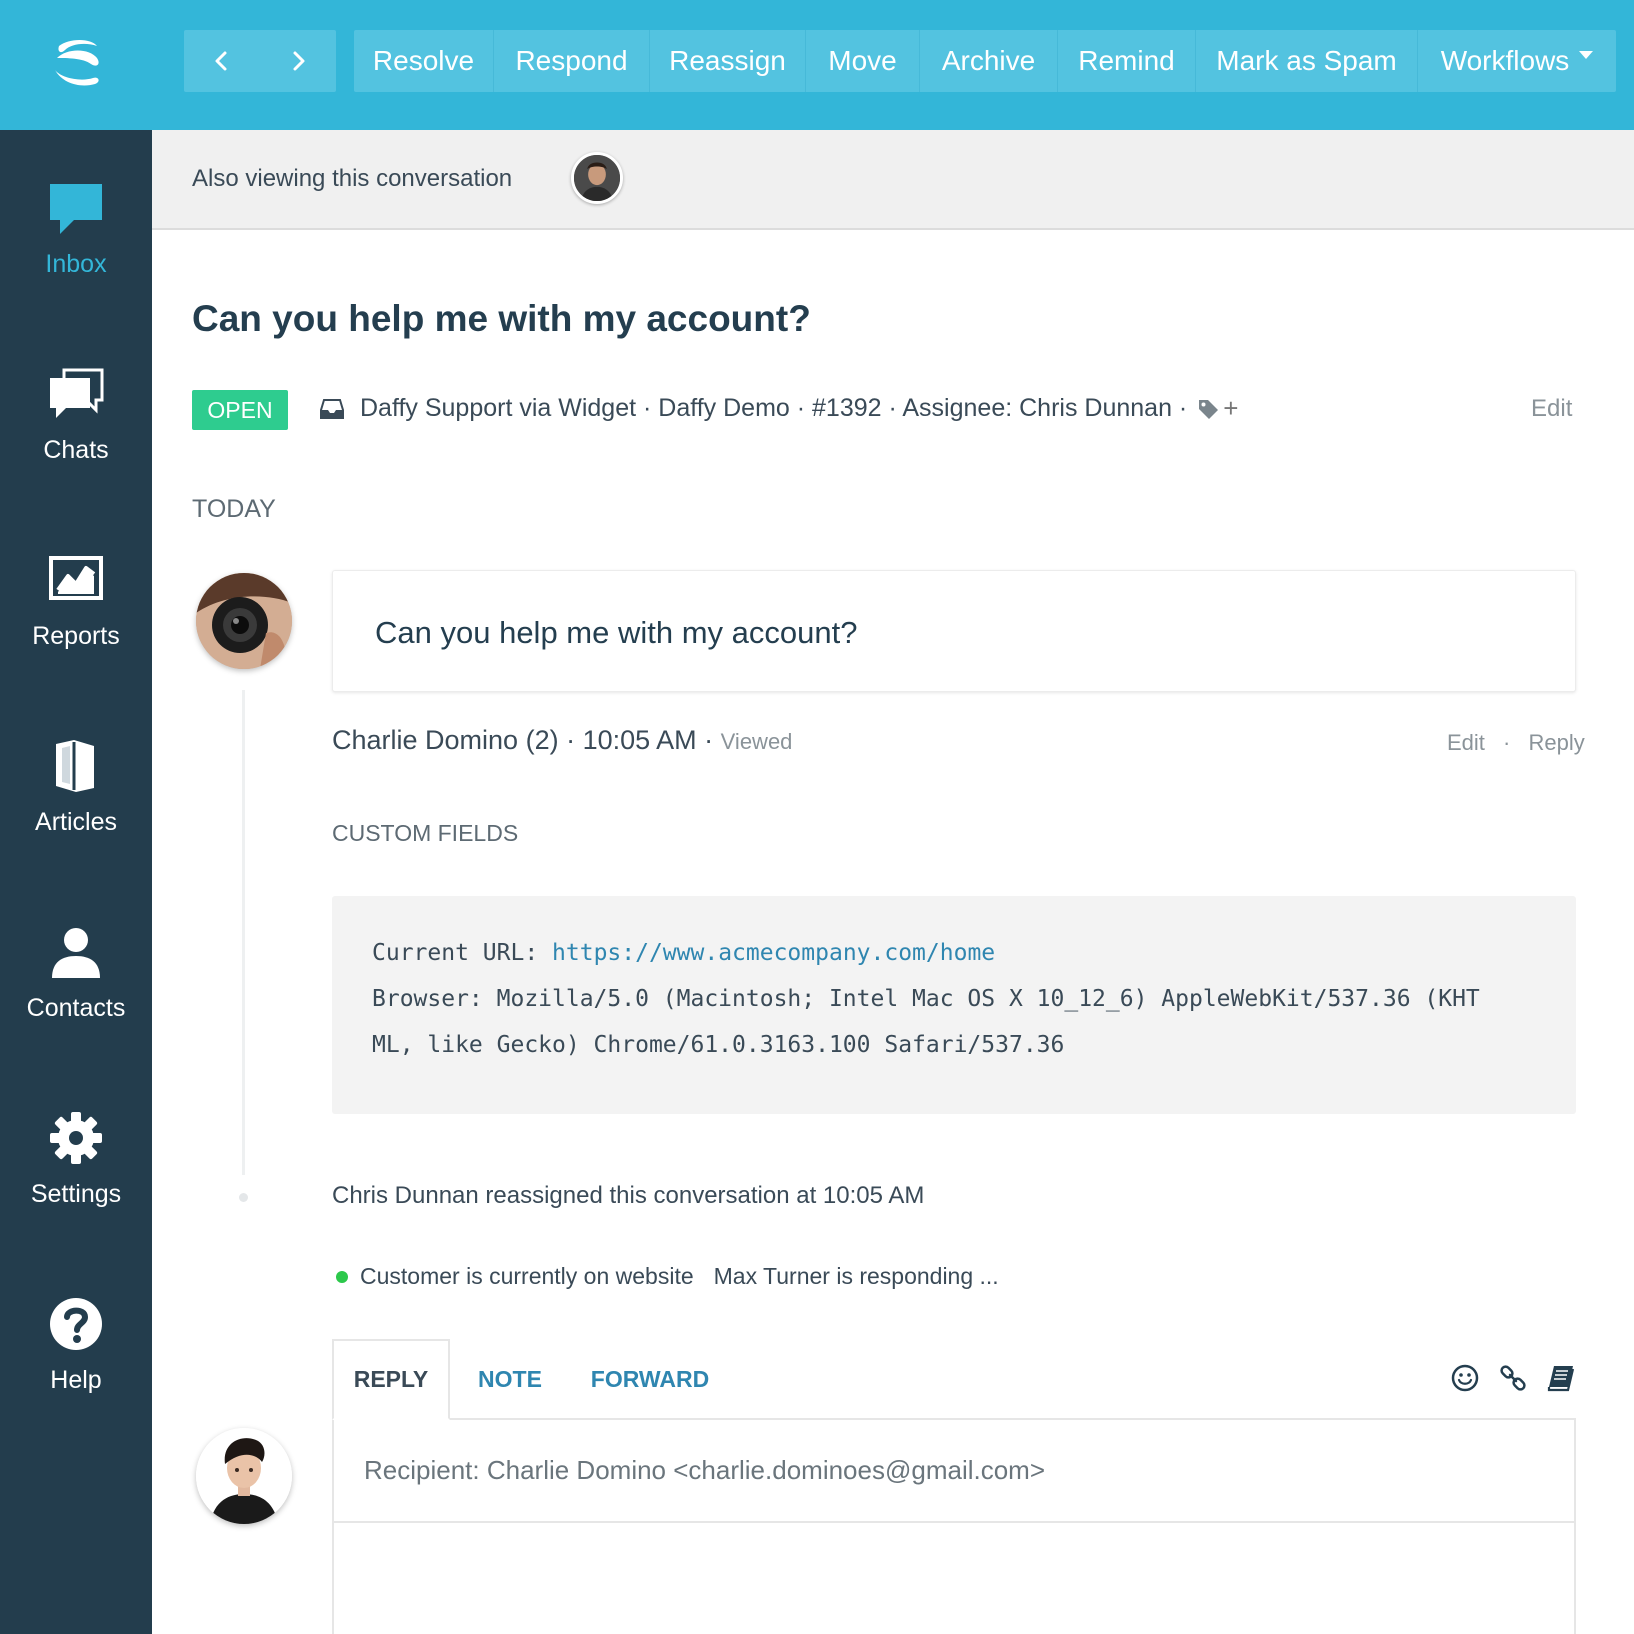  I want to click on edit-conversation-link: Edit, so click(1551, 409).